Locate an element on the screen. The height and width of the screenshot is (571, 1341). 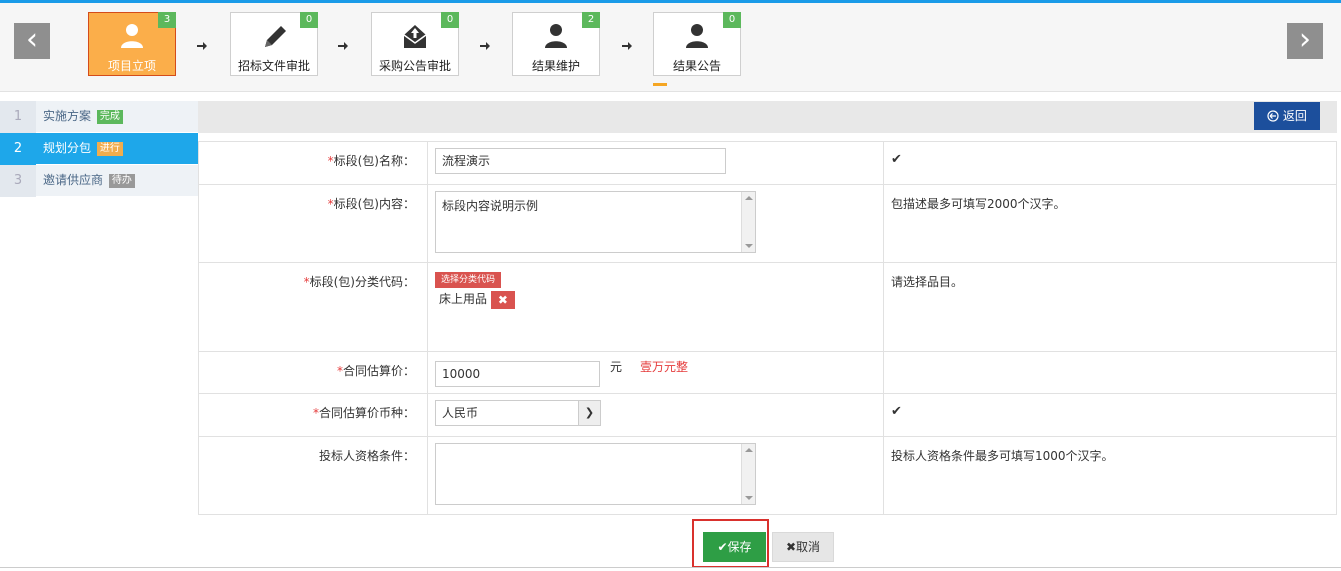
sidebar-item-label: 规划分包 进行 is located at coordinates (83, 148).